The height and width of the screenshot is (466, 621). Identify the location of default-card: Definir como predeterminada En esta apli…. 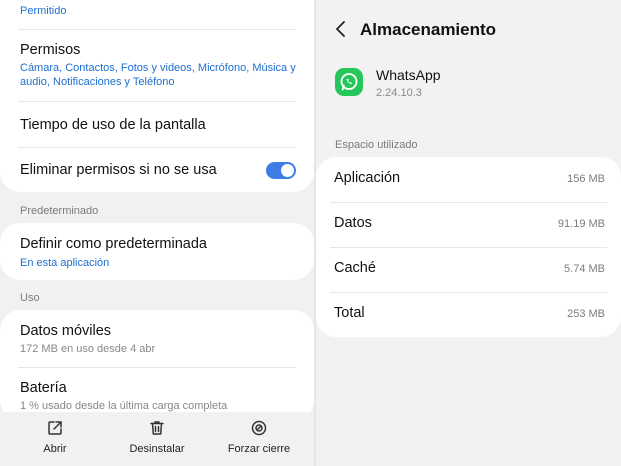
(157, 251).